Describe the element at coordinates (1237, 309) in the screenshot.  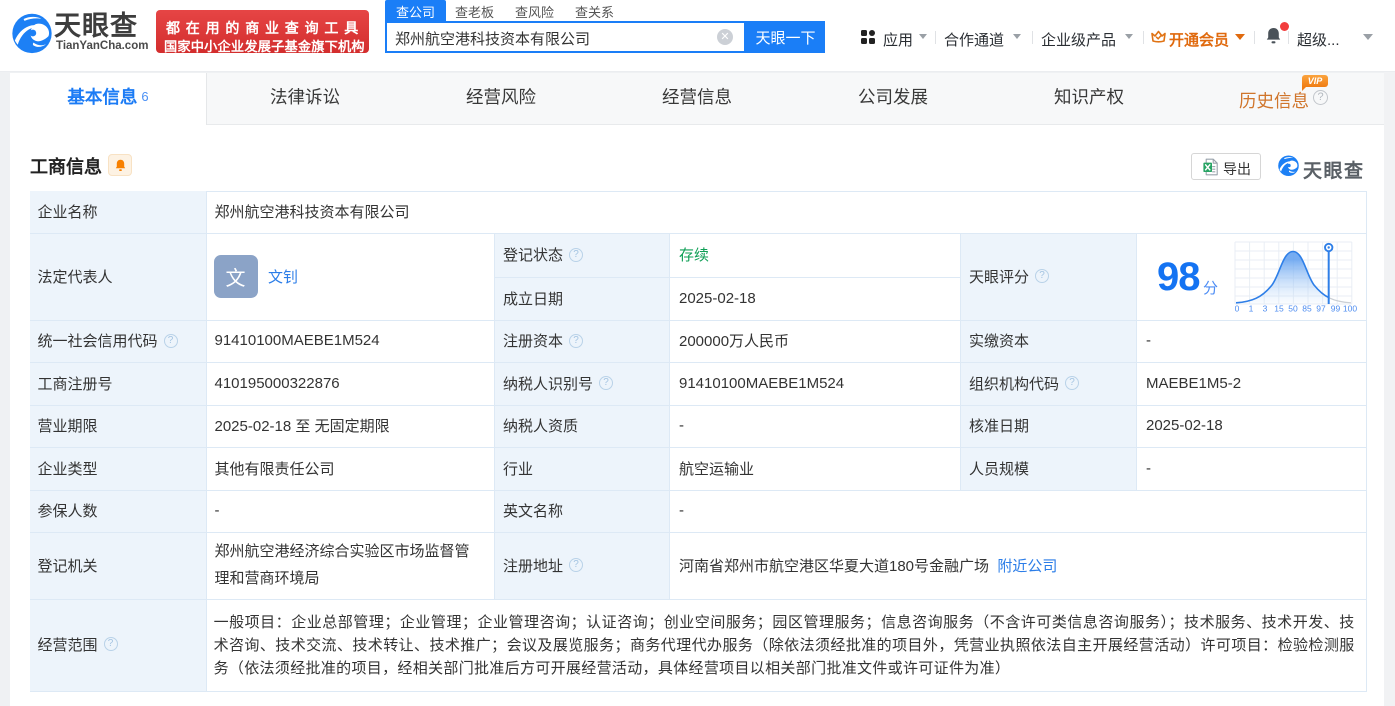
I see `svg-text: 0` at that location.